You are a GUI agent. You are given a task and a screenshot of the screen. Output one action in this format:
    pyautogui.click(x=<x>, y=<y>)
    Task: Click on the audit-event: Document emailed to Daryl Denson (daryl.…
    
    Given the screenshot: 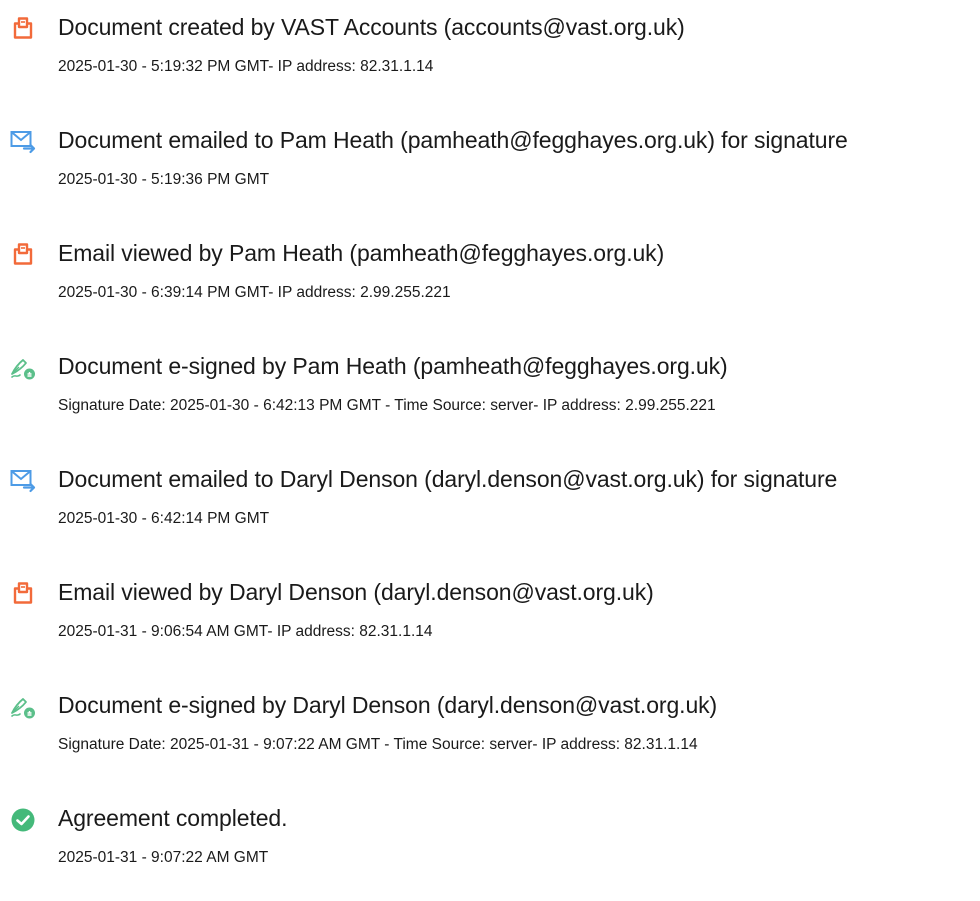 What is the action you would take?
    pyautogui.click(x=490, y=512)
    